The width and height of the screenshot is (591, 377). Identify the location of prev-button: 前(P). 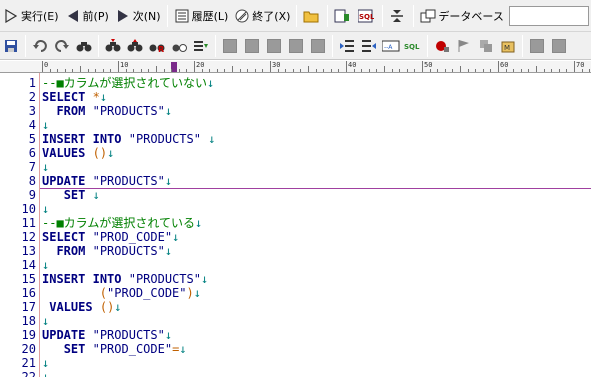
(87, 16).